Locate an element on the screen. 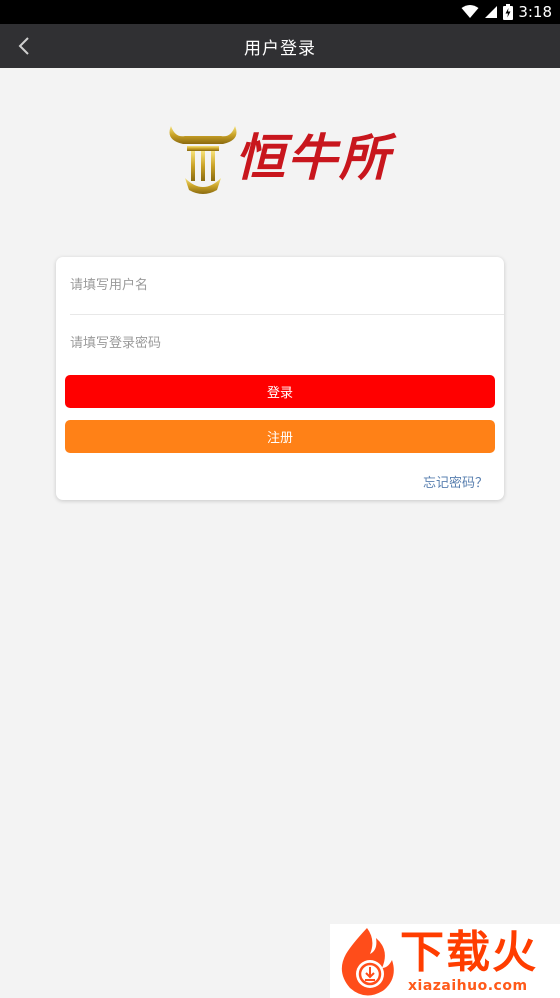 The image size is (560, 998). clock-time: 3:18 is located at coordinates (535, 12).